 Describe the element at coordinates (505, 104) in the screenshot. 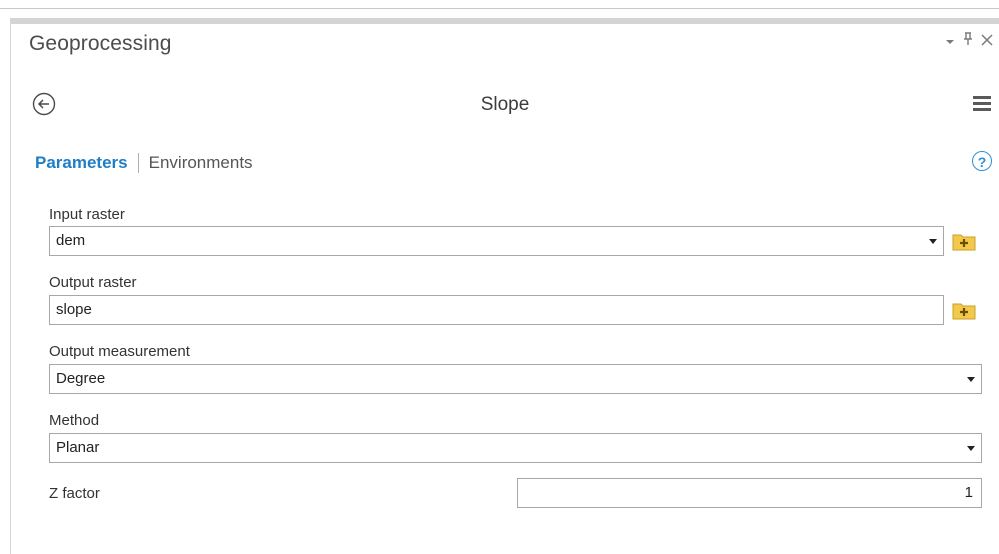

I see `tool-title: Slope` at that location.